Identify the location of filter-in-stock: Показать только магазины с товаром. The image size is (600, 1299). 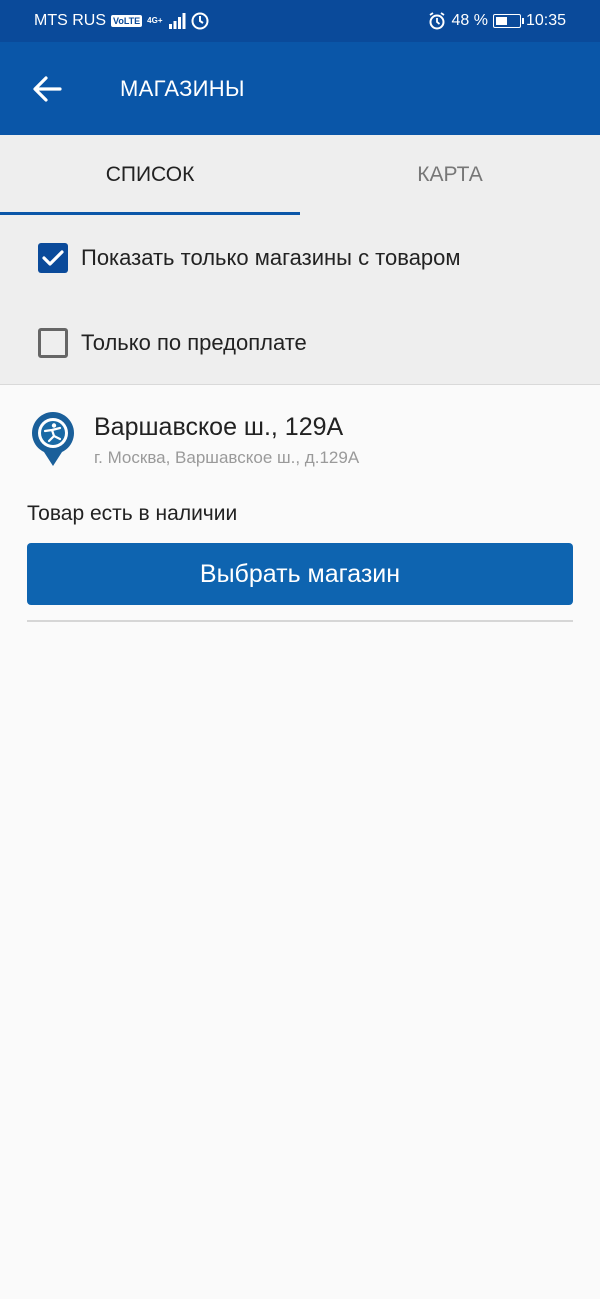
(300, 257).